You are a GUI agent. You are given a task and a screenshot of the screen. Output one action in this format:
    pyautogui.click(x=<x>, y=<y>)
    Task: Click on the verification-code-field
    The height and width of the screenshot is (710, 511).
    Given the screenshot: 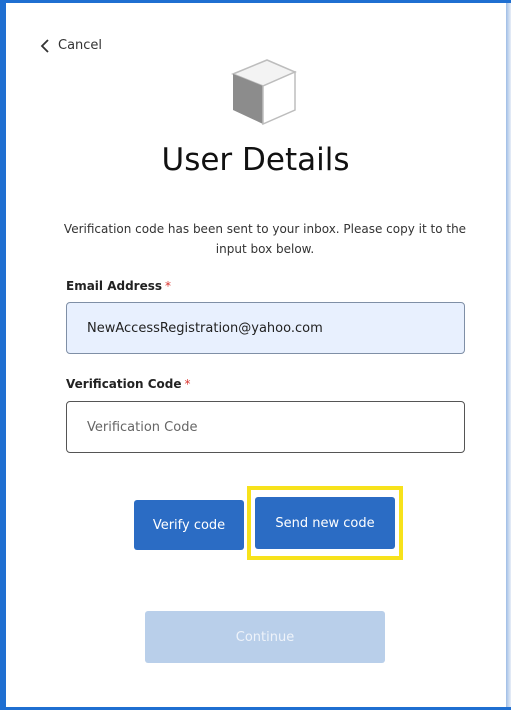 What is the action you would take?
    pyautogui.click(x=265, y=427)
    